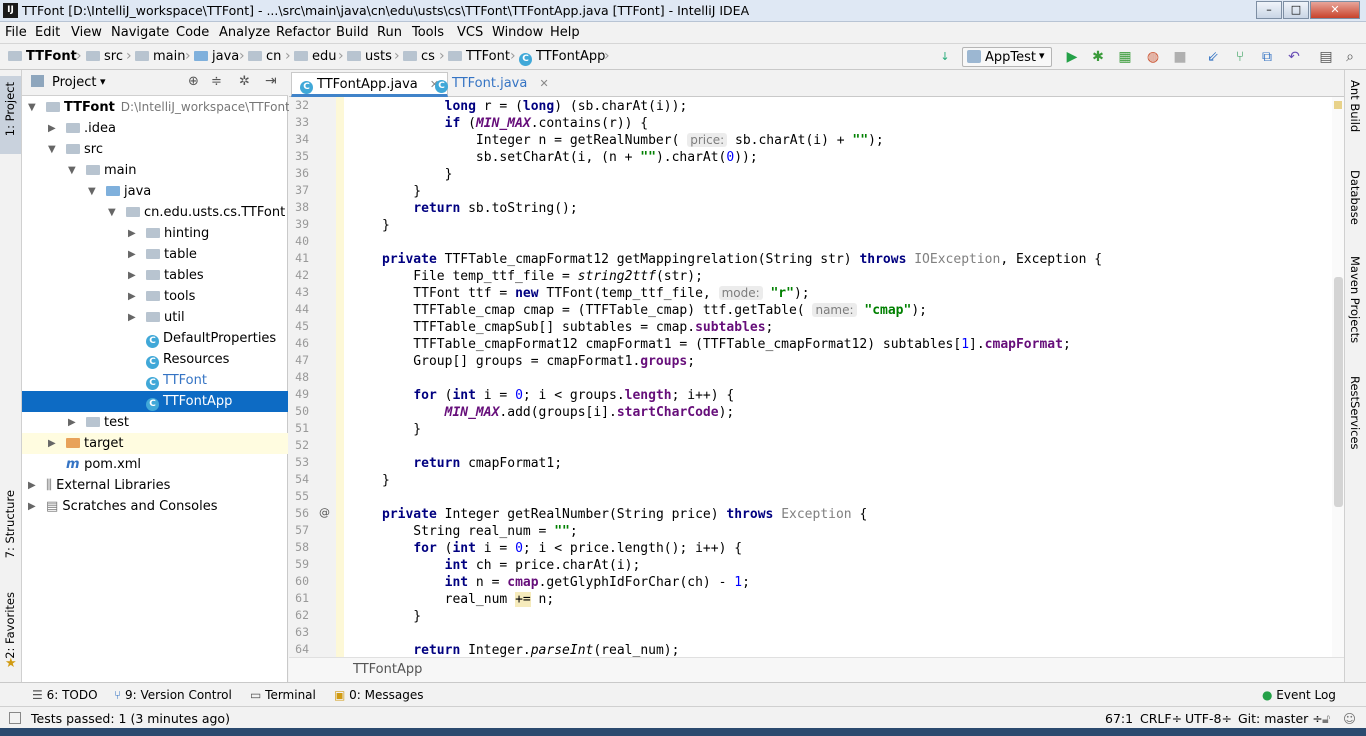 The image size is (1366, 736). I want to click on line-number: 50, so click(299, 411).